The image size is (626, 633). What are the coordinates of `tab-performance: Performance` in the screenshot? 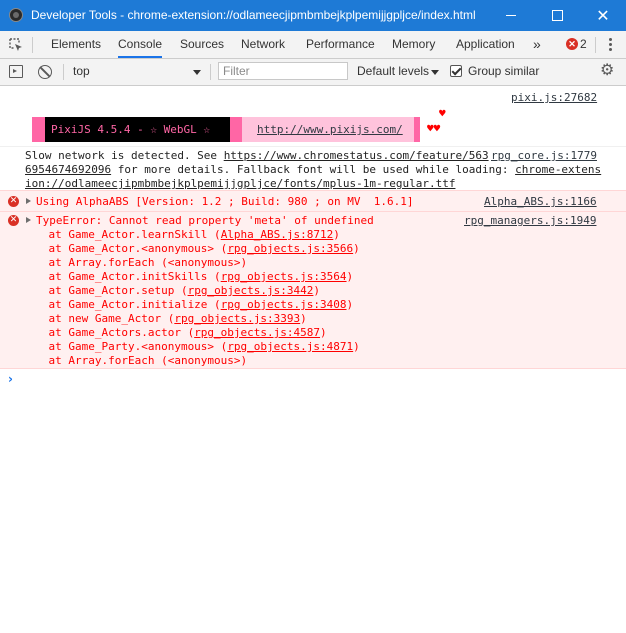 It's located at (340, 44).